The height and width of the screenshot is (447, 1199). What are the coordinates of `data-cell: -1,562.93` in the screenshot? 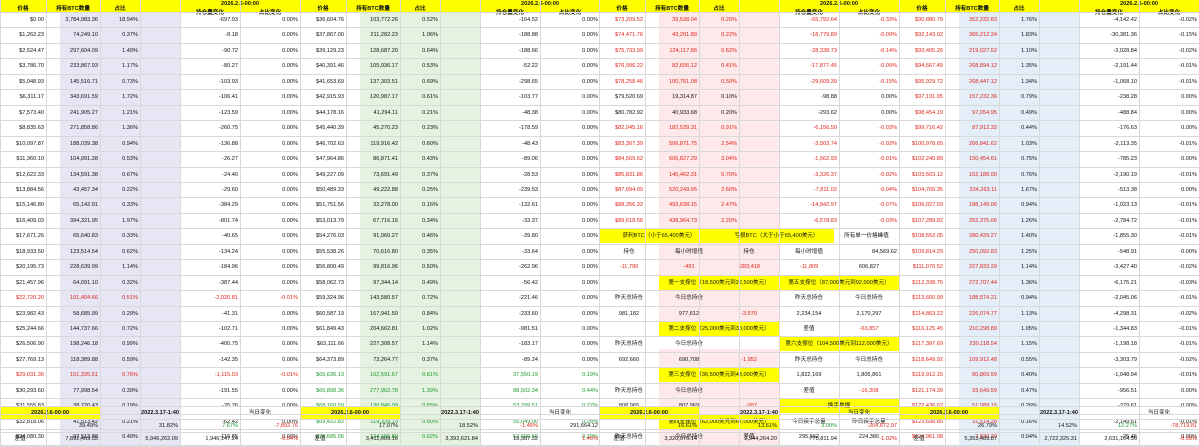 It's located at (825, 159).